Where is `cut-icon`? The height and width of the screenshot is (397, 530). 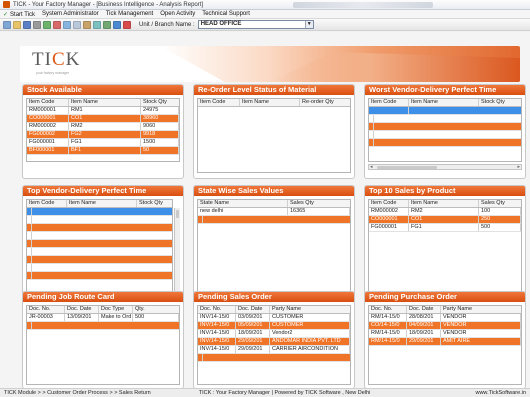 cut-icon is located at coordinates (67, 24).